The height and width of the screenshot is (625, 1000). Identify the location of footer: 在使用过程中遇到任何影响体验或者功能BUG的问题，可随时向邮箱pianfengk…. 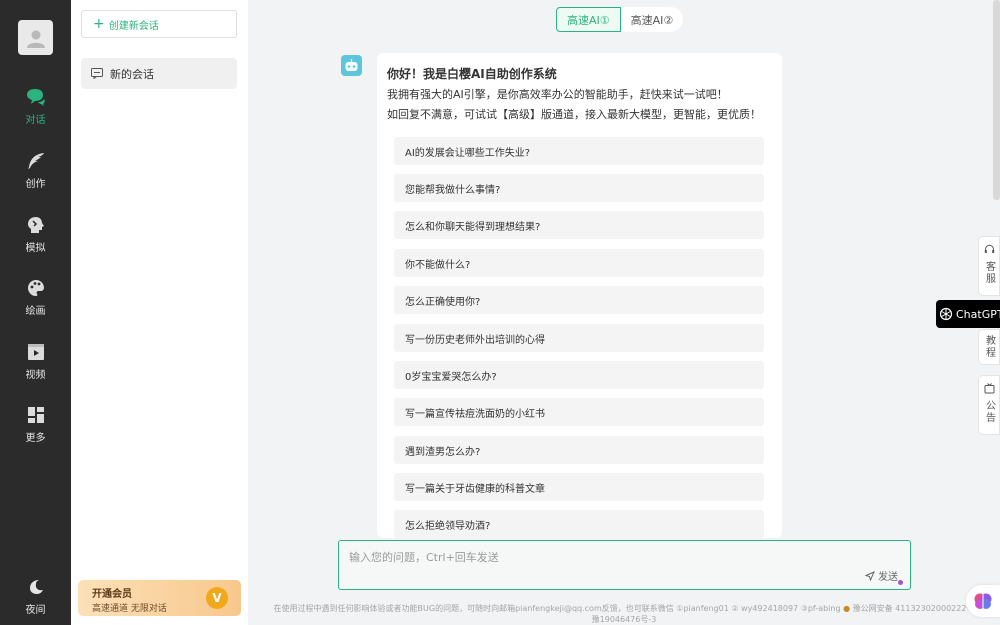
(624, 614).